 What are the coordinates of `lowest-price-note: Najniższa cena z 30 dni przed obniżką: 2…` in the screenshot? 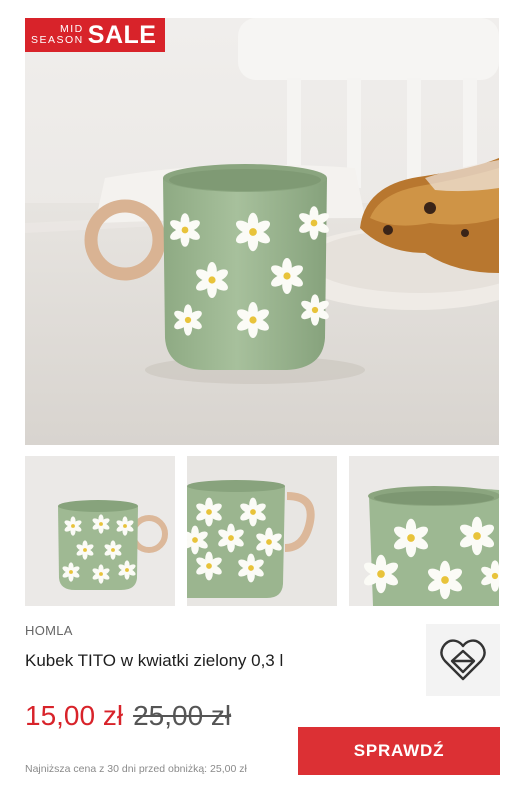 It's located at (136, 769).